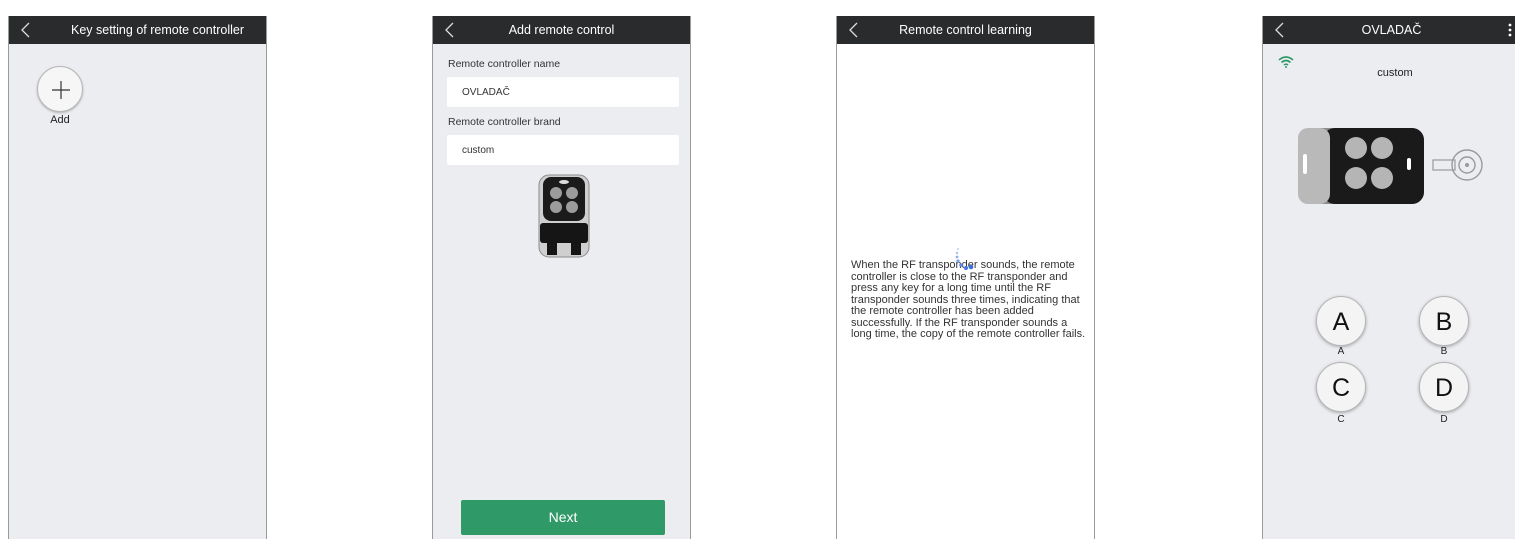 The height and width of the screenshot is (539, 1515). Describe the element at coordinates (1341, 419) in the screenshot. I see `key-c-label: C` at that location.